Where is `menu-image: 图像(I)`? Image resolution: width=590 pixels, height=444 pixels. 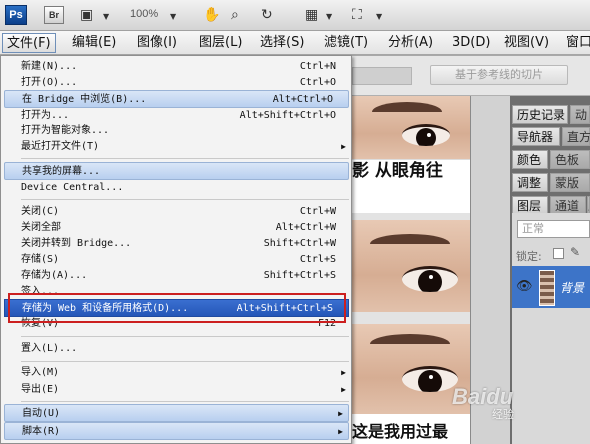 menu-image: 图像(I) is located at coordinates (157, 43).